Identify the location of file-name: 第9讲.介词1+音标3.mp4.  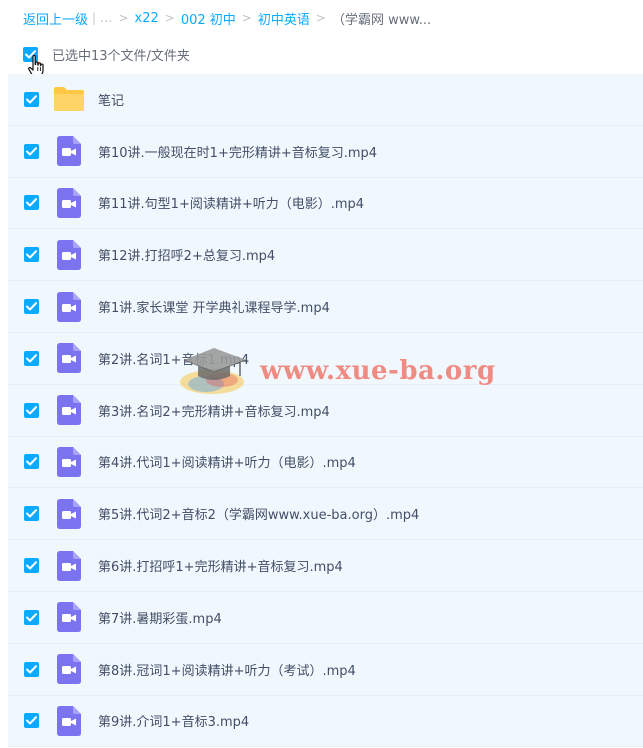
(173, 720).